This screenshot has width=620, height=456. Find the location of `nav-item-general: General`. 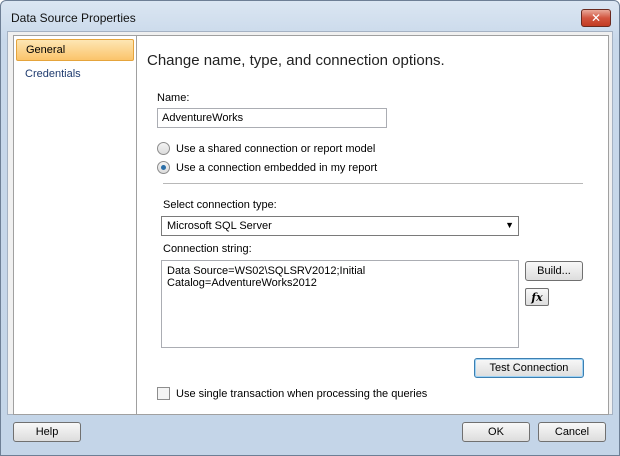

nav-item-general: General is located at coordinates (75, 50).